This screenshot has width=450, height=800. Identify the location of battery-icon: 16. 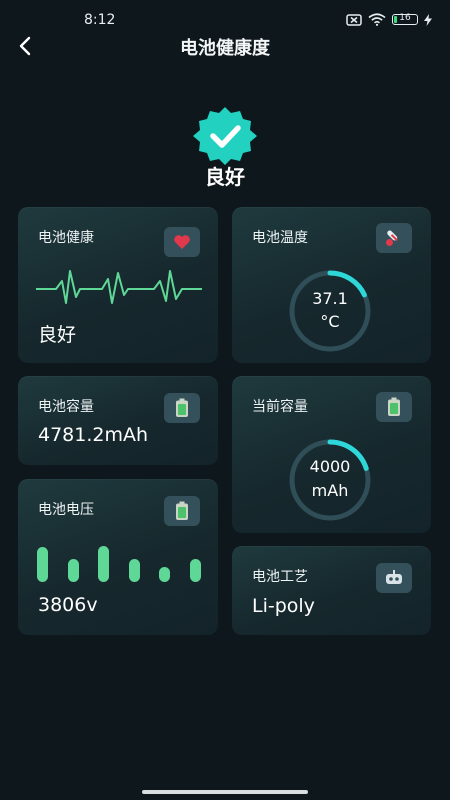
(405, 19).